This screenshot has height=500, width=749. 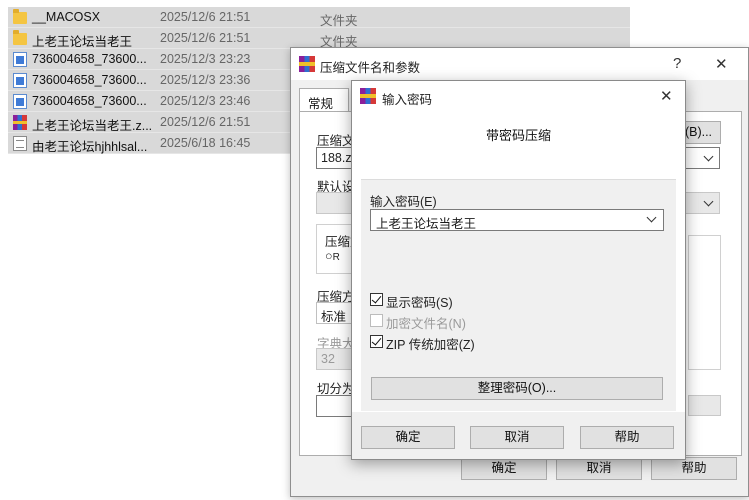 What do you see at coordinates (205, 101) in the screenshot?
I see `file-date: 2025/12/3 23:46` at bounding box center [205, 101].